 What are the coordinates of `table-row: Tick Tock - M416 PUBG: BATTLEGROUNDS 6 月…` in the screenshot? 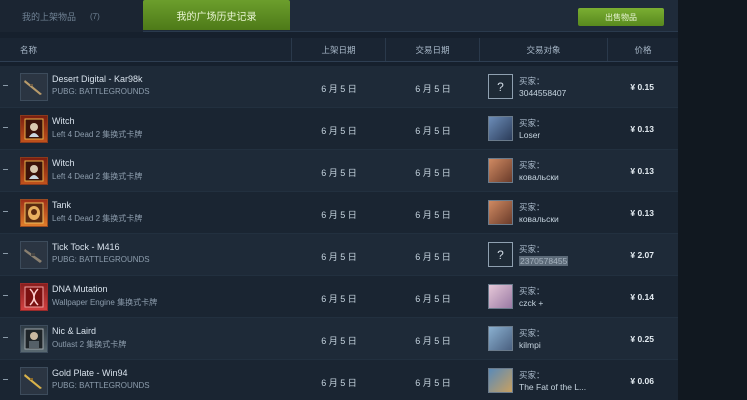 It's located at (339, 255).